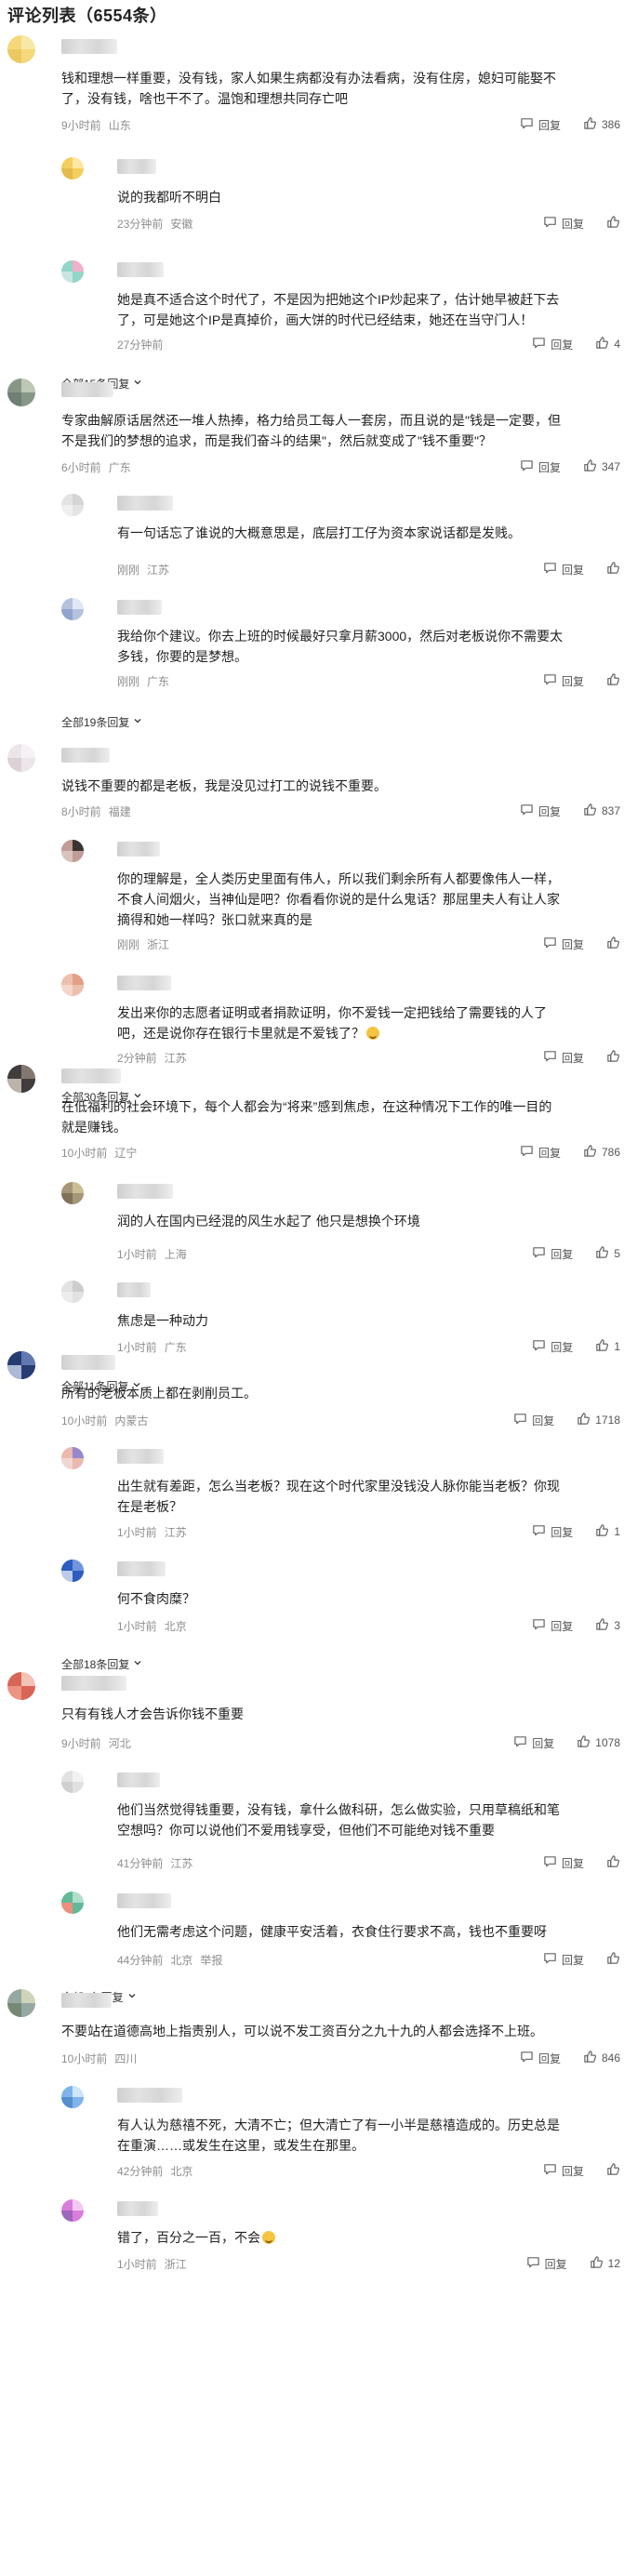 This screenshot has width=637, height=2576. Describe the element at coordinates (211, 1960) in the screenshot. I see `report-link: 举报` at that location.